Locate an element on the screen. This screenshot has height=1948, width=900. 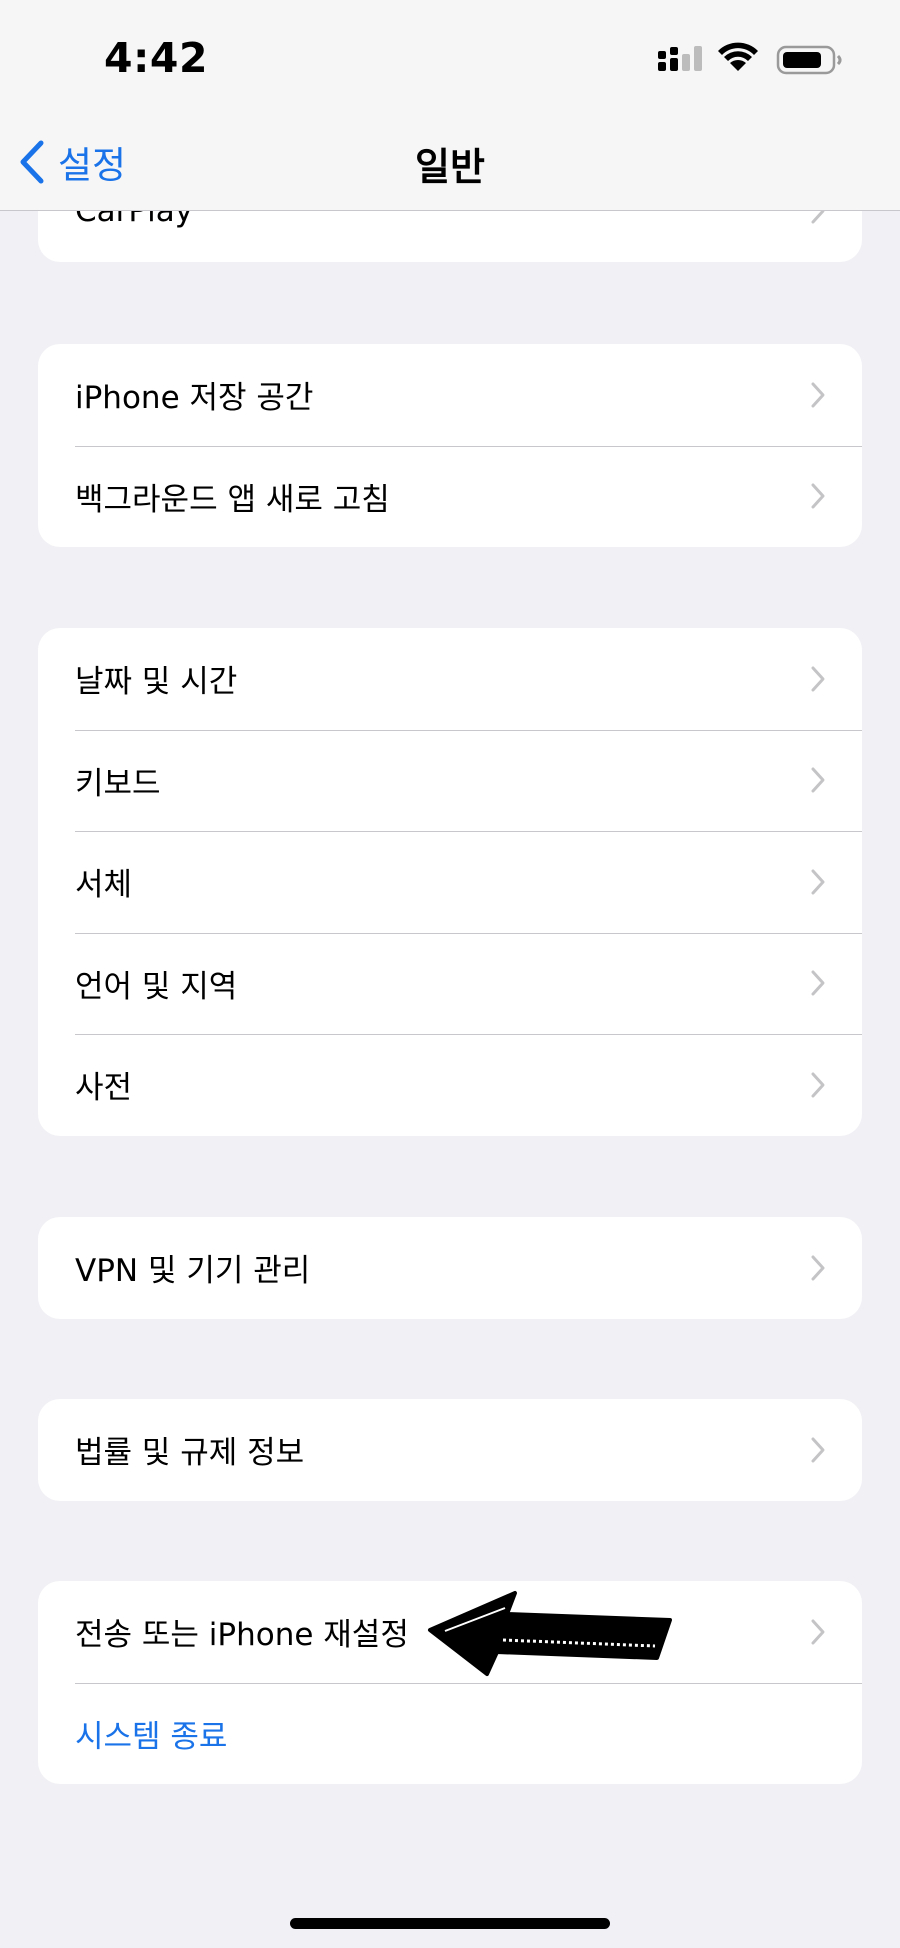
status-icons is located at coordinates (750, 58).